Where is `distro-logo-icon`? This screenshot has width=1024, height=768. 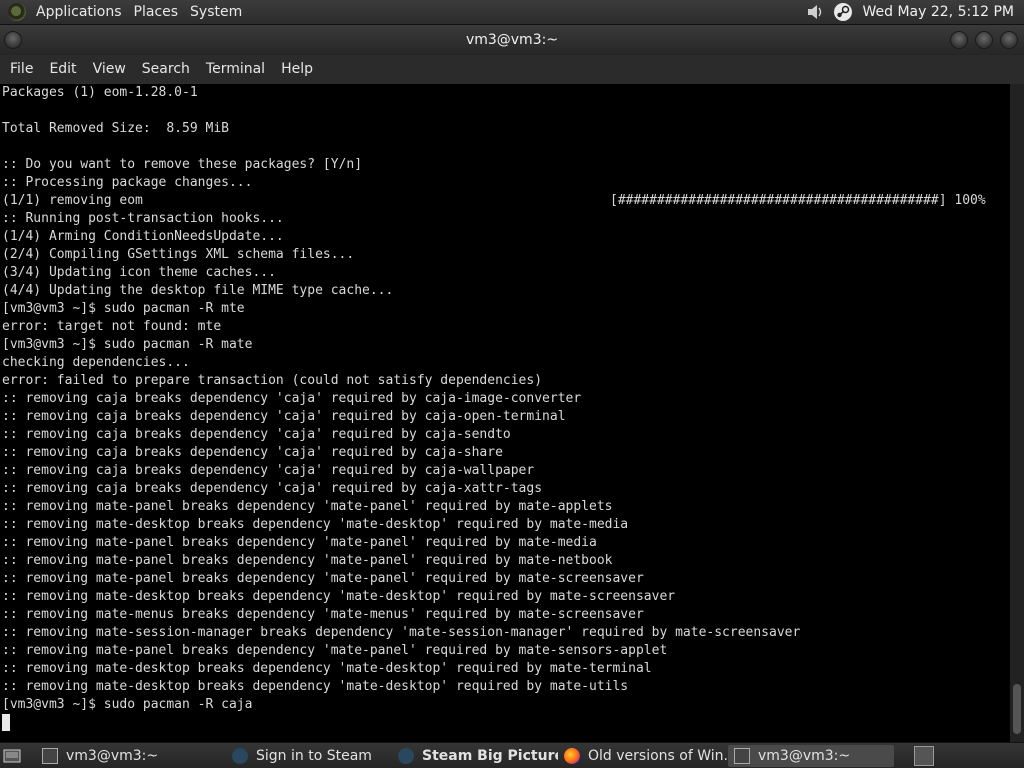
distro-logo-icon is located at coordinates (17, 12).